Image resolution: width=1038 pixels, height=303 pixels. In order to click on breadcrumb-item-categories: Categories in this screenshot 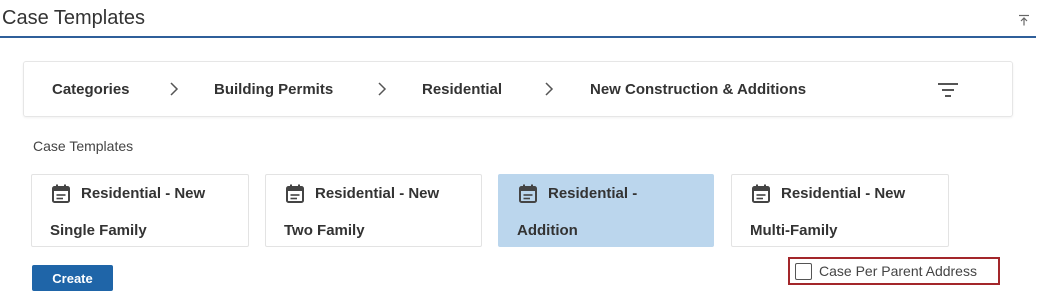, I will do `click(91, 89)`.